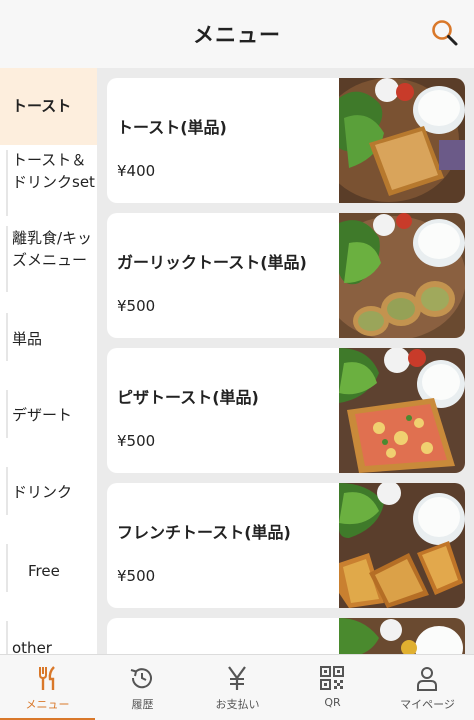  Describe the element at coordinates (136, 171) in the screenshot. I see `menu-item-price: ¥400` at that location.